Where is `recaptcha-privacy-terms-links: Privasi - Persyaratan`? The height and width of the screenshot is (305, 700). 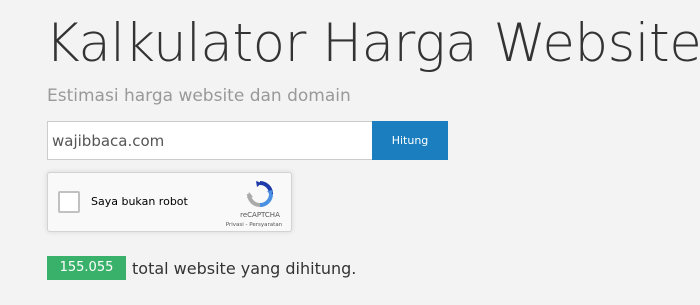
recaptcha-privacy-terms-links: Privasi - Persyaratan is located at coordinates (254, 225).